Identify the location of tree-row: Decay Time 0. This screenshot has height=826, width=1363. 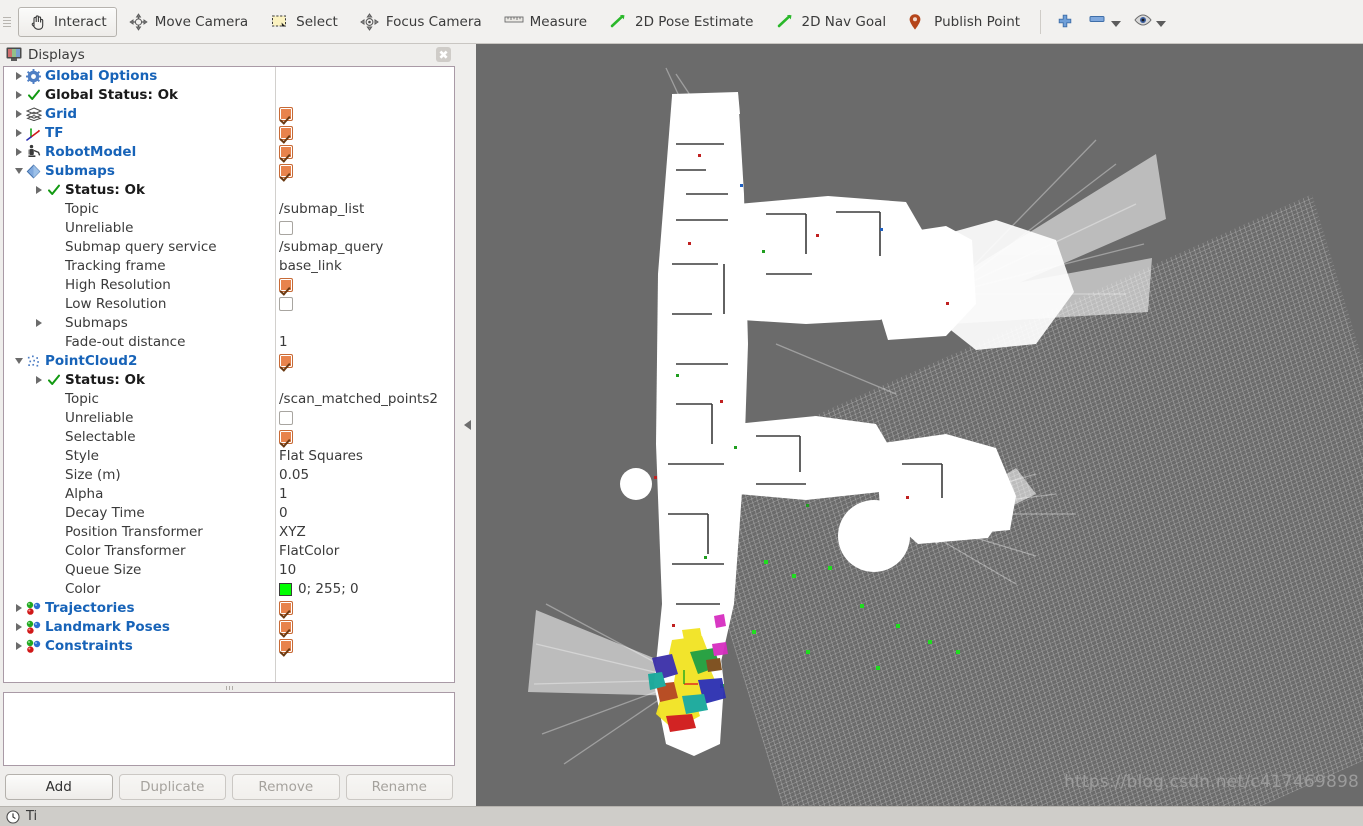
(229, 513).